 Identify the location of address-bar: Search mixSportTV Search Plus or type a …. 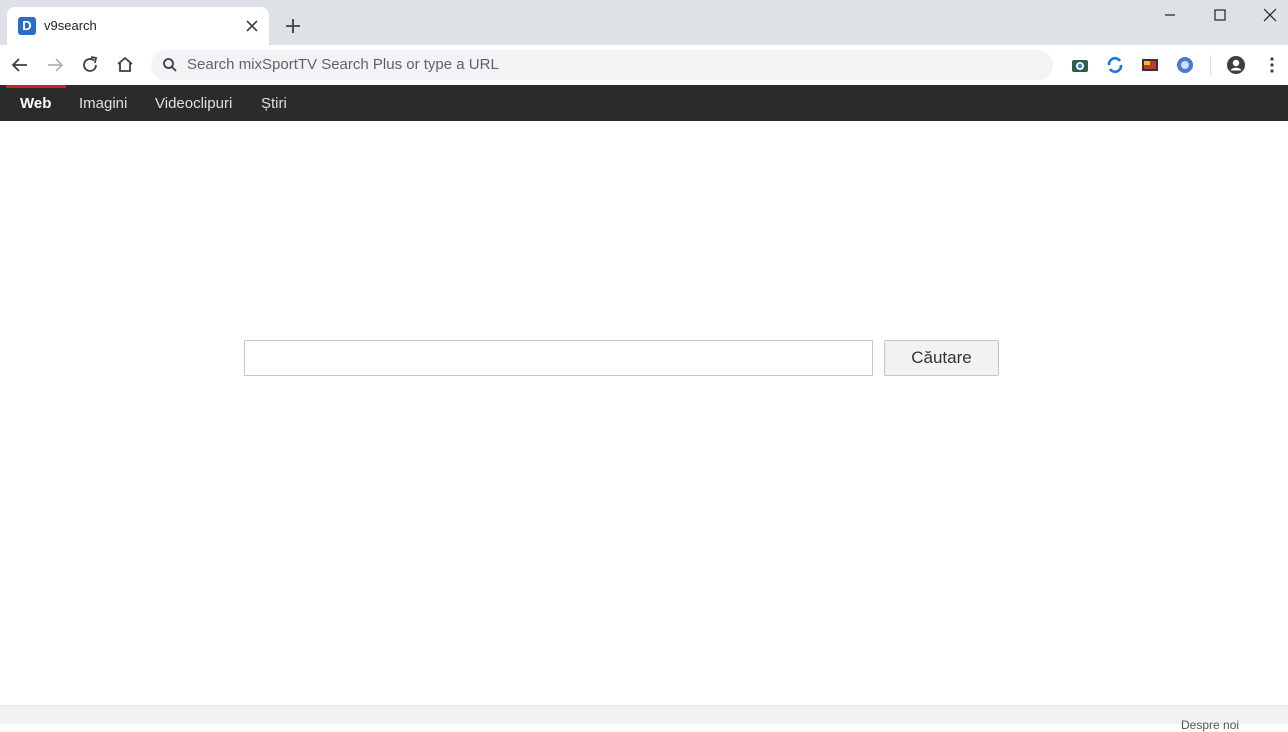
(602, 65).